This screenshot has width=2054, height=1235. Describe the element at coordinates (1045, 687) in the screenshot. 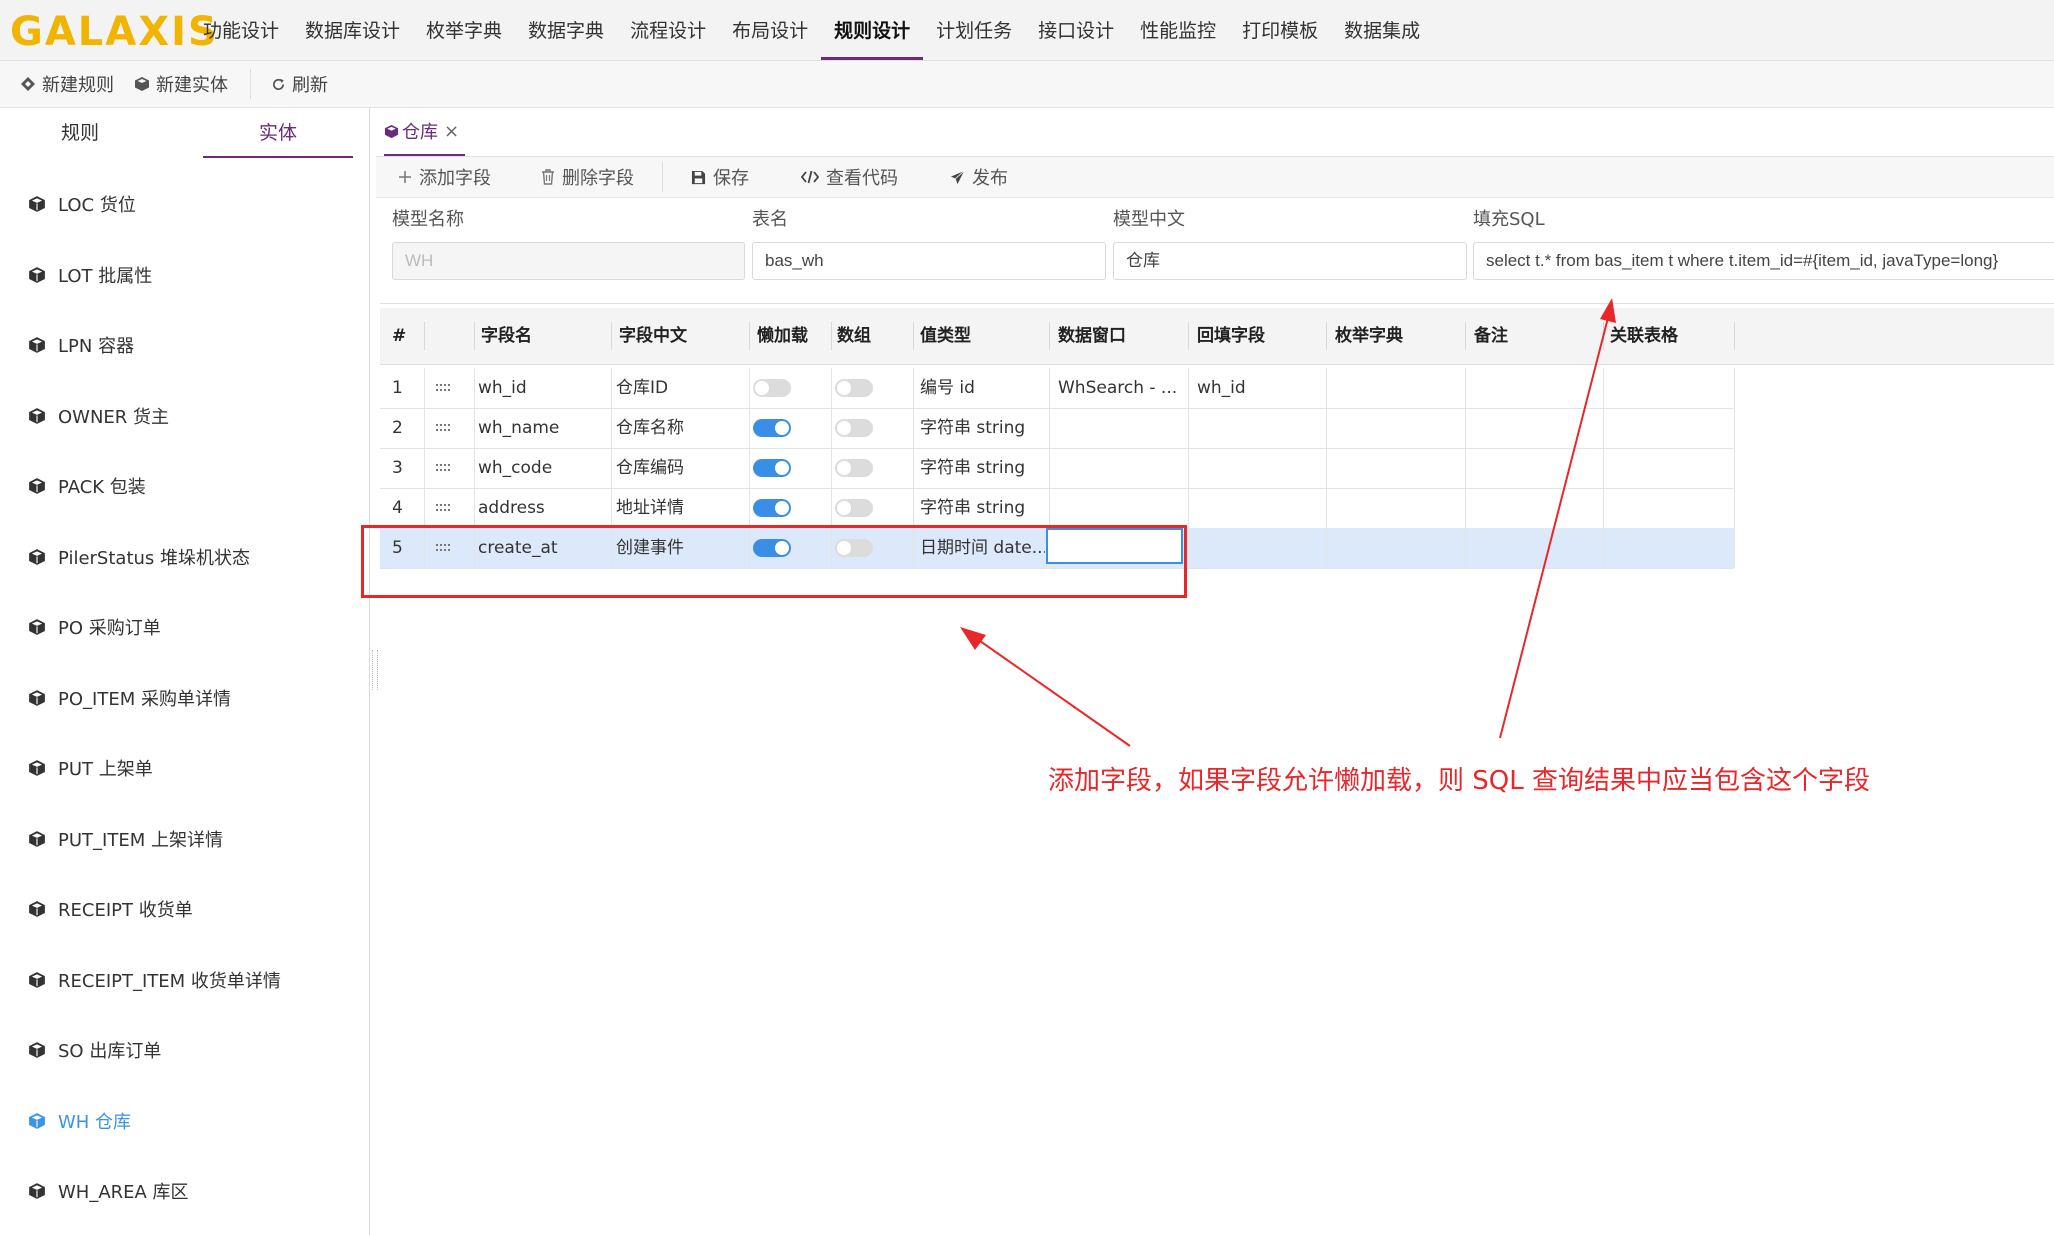

I see `arrow-to-row` at that location.